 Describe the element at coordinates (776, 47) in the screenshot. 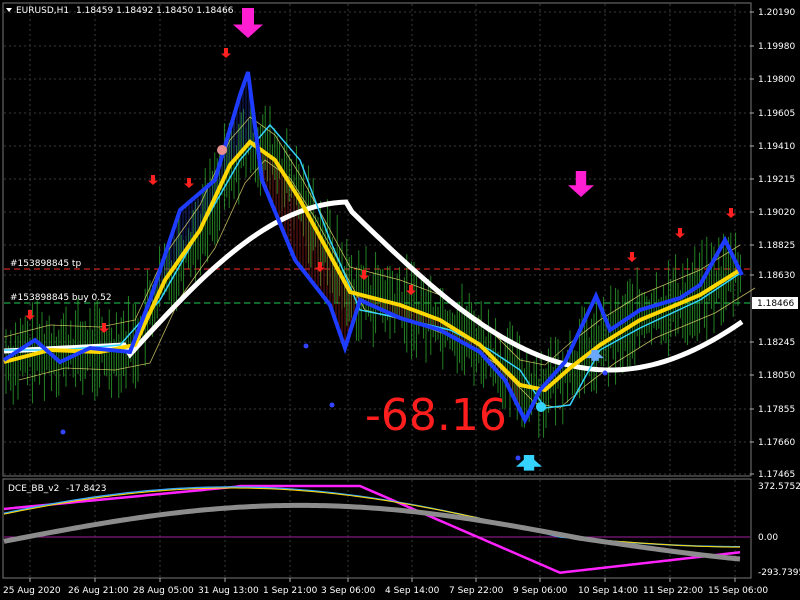

I see `price-tick-label: 1.19980` at that location.